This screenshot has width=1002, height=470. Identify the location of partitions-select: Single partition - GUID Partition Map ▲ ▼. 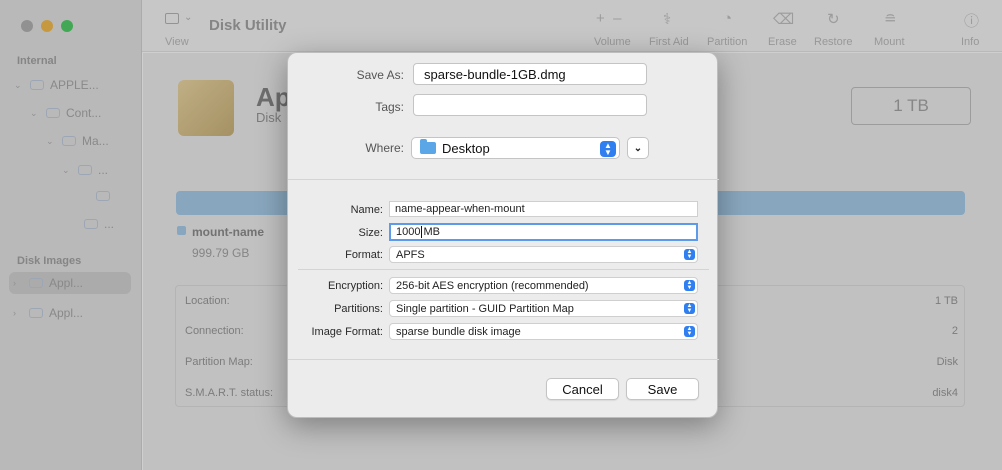
(543, 308).